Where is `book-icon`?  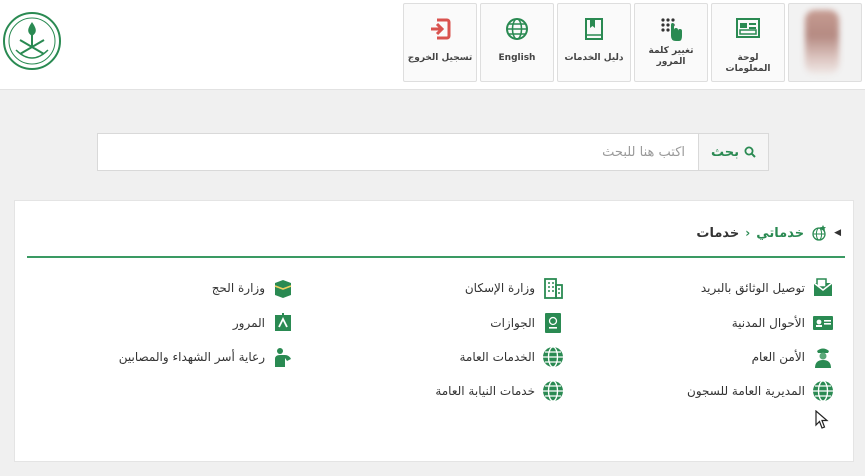 book-icon is located at coordinates (594, 29).